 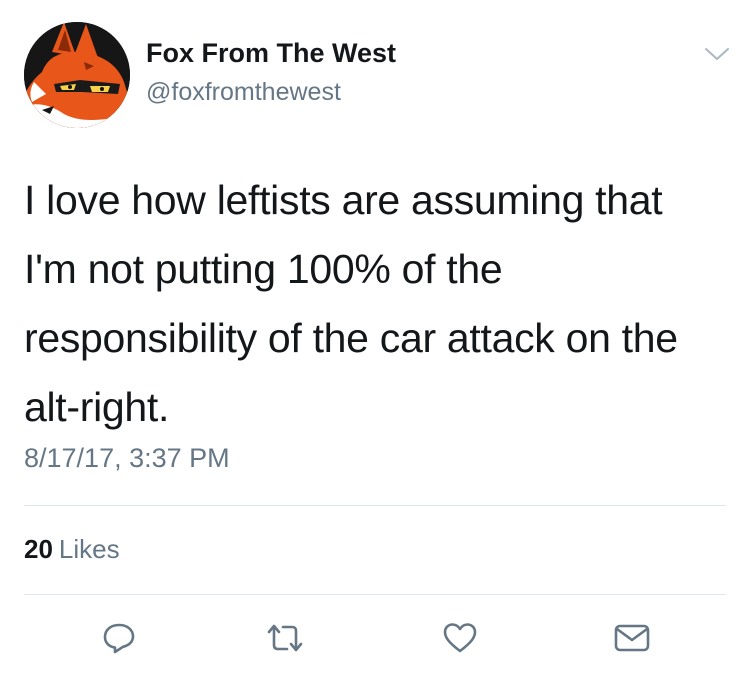 I want to click on reply-icon, so click(x=119, y=638).